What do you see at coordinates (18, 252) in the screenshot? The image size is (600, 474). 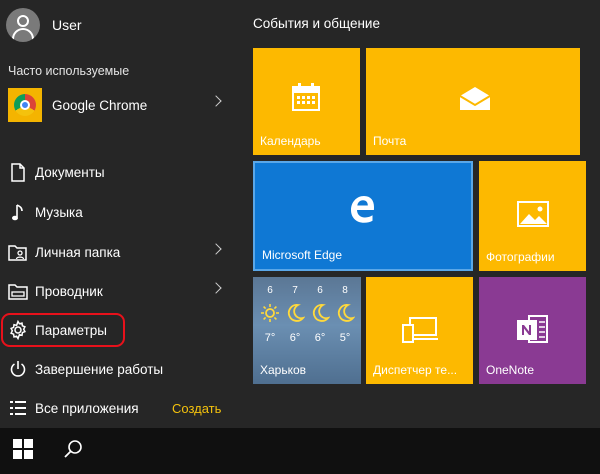 I see `personal-folder-icon` at bounding box center [18, 252].